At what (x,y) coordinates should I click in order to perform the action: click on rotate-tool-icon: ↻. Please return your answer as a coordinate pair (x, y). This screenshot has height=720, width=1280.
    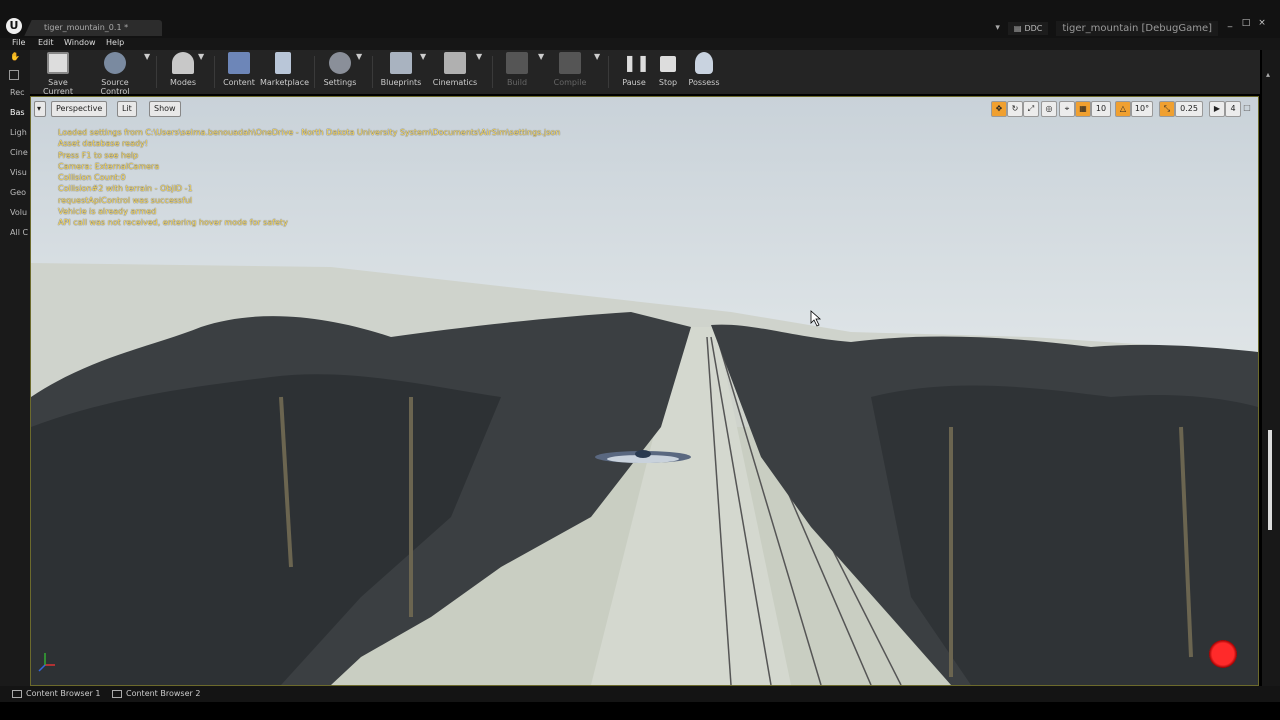
    Looking at the image, I should click on (1015, 109).